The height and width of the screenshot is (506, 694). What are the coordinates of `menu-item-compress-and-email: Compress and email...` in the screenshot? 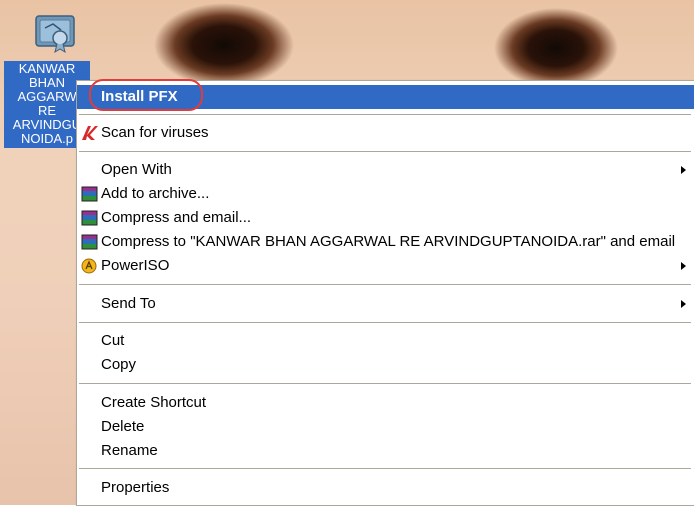 It's located at (385, 218).